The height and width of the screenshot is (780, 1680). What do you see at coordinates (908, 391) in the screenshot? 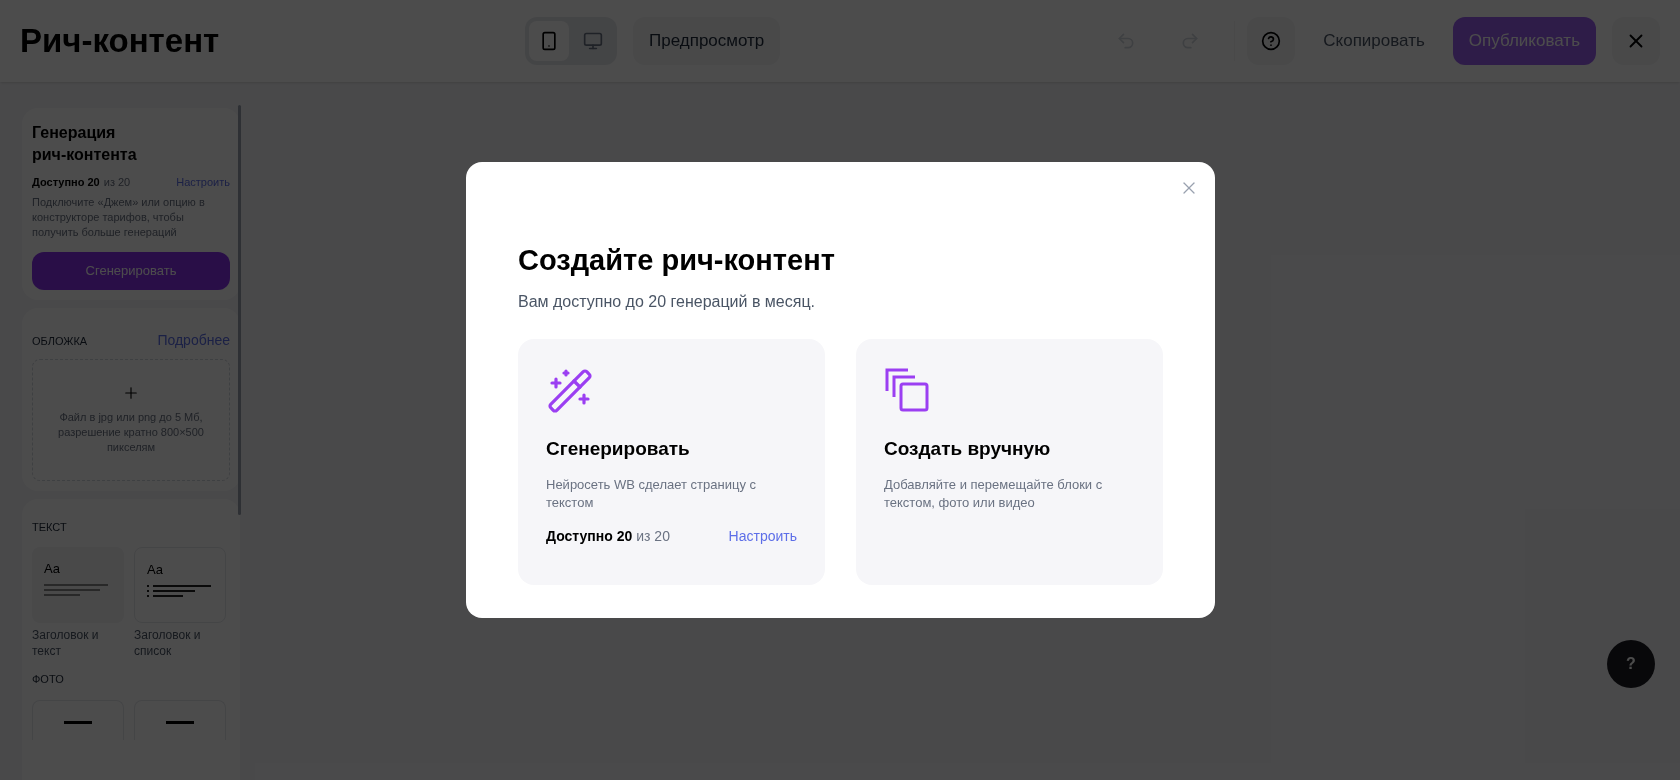
I see `copy-squares-icon` at bounding box center [908, 391].